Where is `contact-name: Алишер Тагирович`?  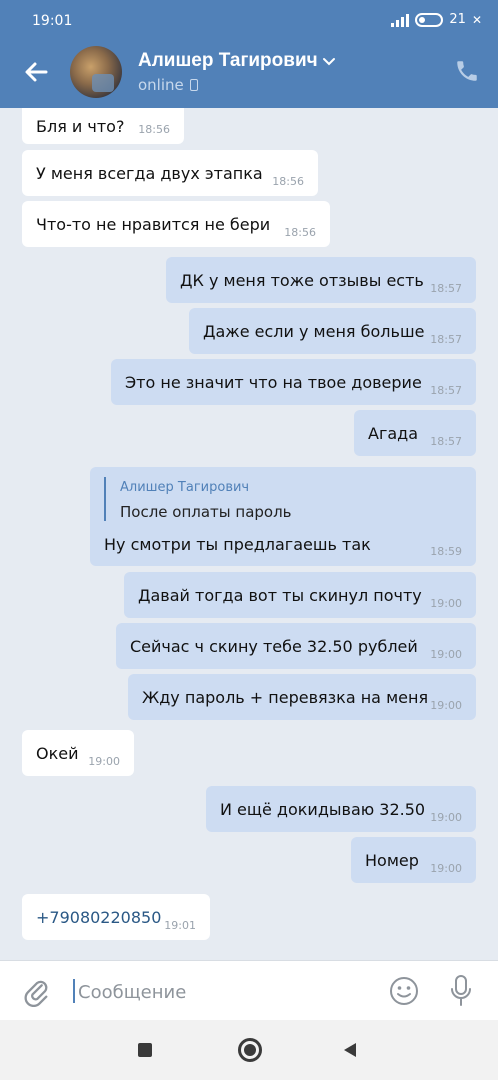 contact-name: Алишер Тагирович is located at coordinates (228, 61).